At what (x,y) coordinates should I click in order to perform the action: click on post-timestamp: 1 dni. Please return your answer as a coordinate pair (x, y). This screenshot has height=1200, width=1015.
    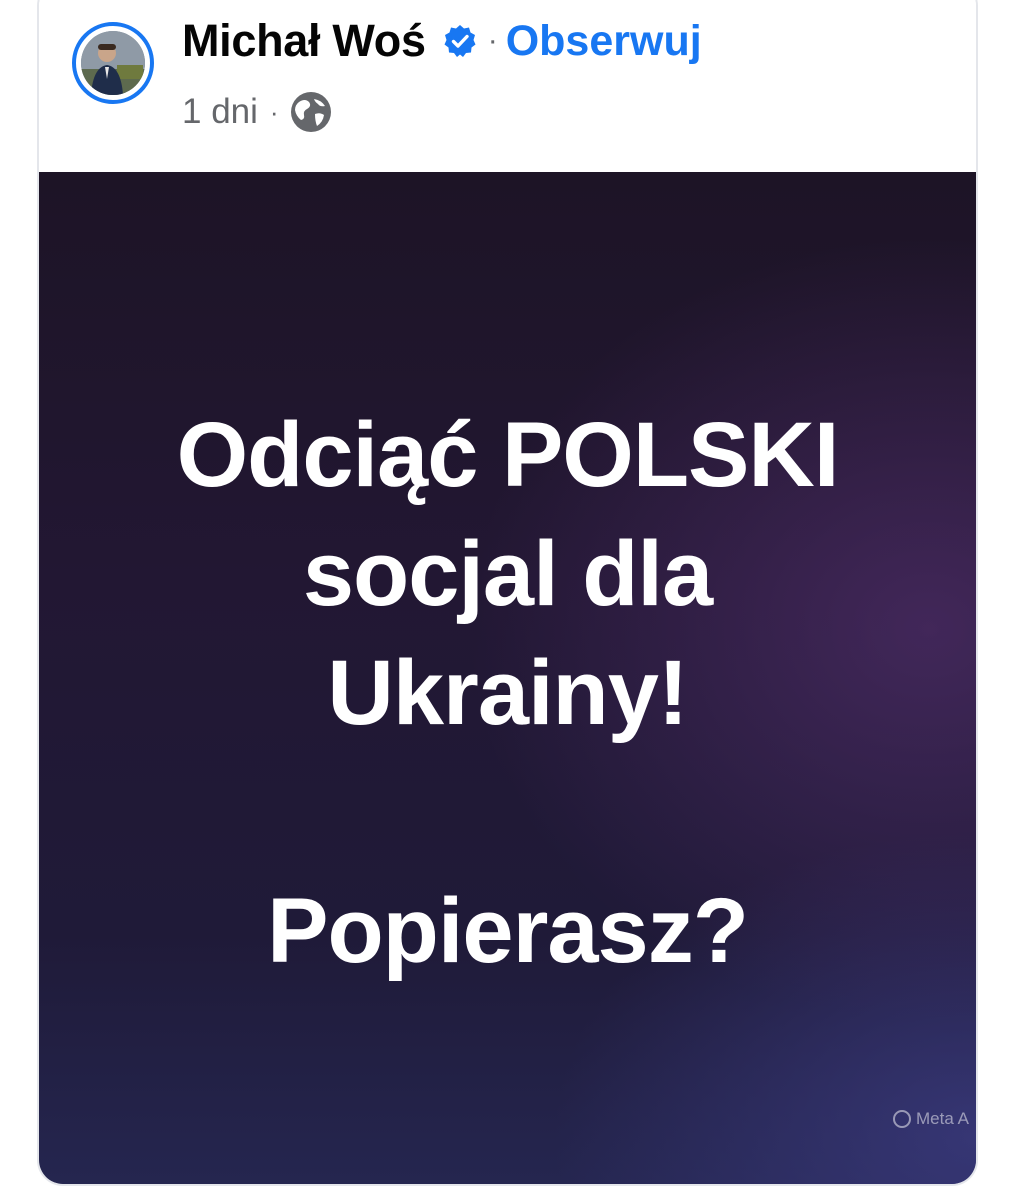
    Looking at the image, I should click on (220, 112).